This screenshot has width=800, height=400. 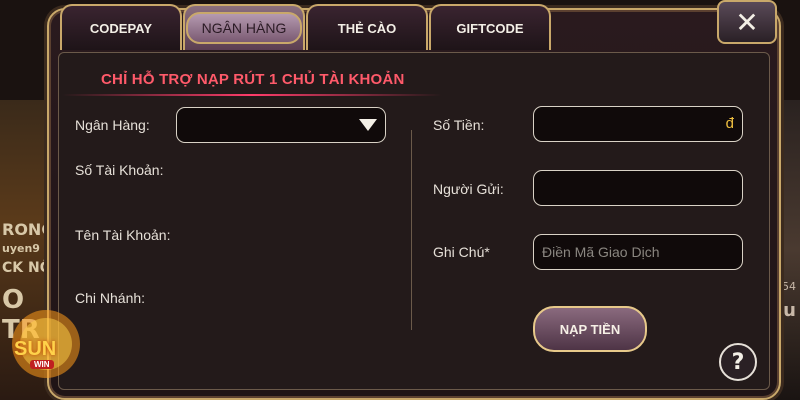 What do you see at coordinates (35, 349) in the screenshot?
I see `logo-text: SUN` at bounding box center [35, 349].